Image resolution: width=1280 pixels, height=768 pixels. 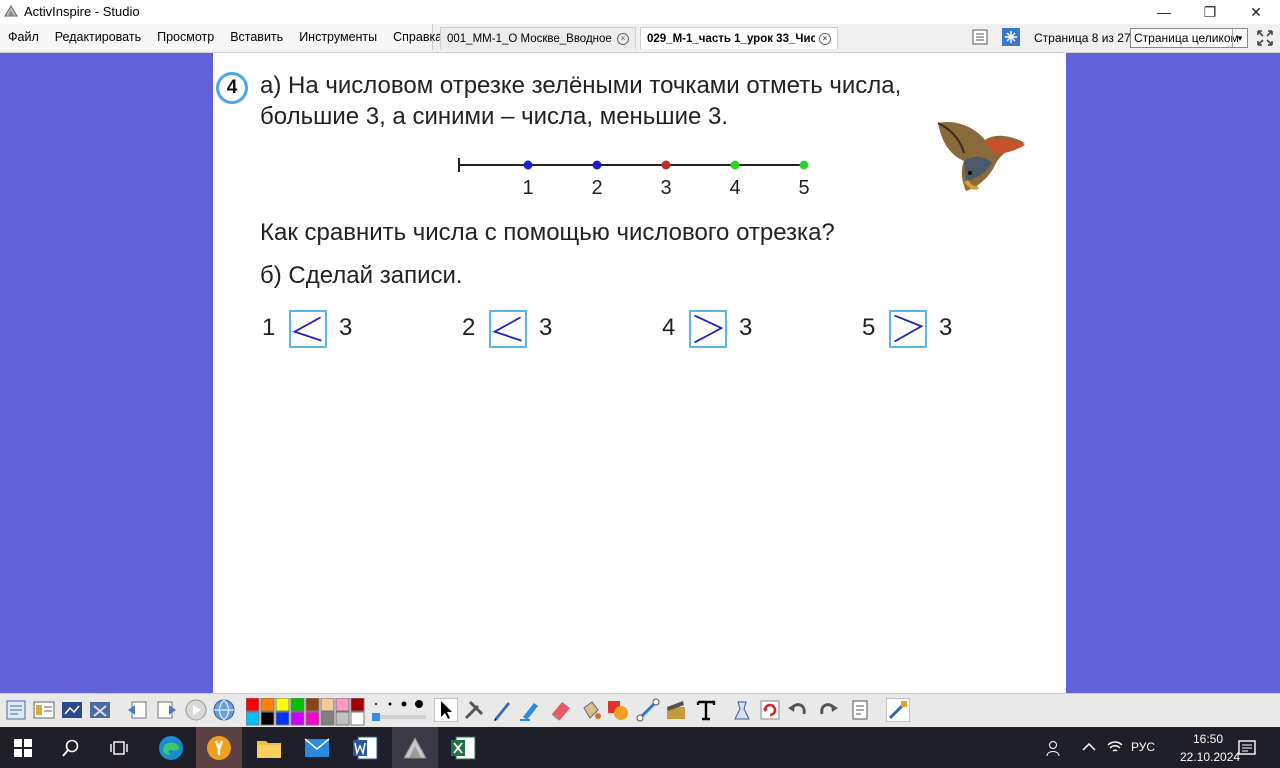 What do you see at coordinates (23, 37) in the screenshot?
I see `menu-file: Файл` at bounding box center [23, 37].